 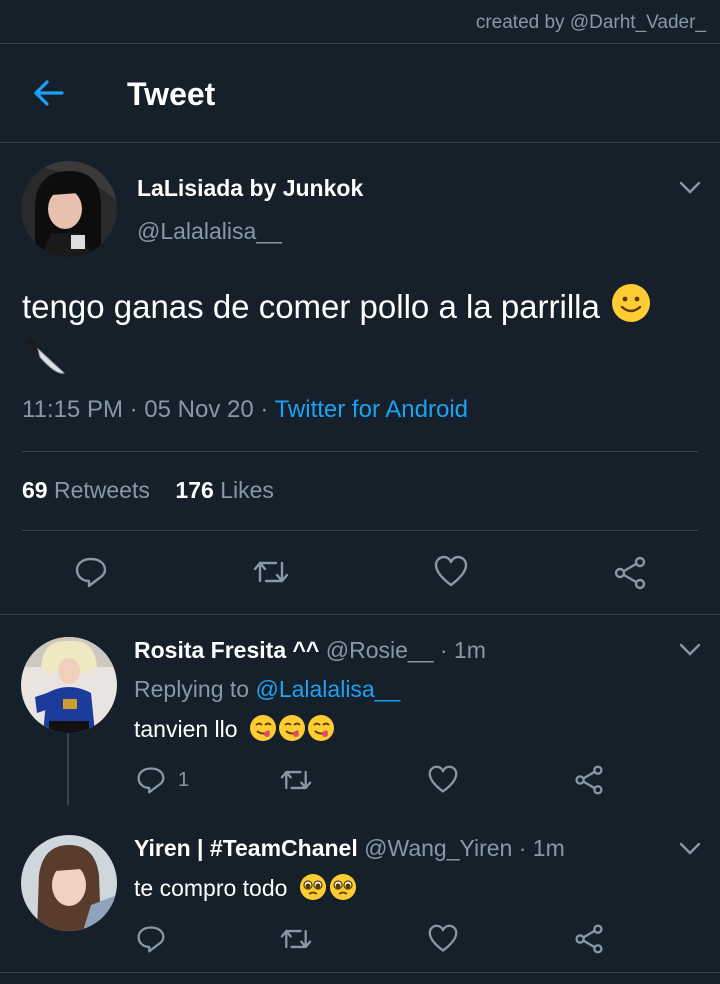 I want to click on yum-emoji-icon, so click(x=293, y=731).